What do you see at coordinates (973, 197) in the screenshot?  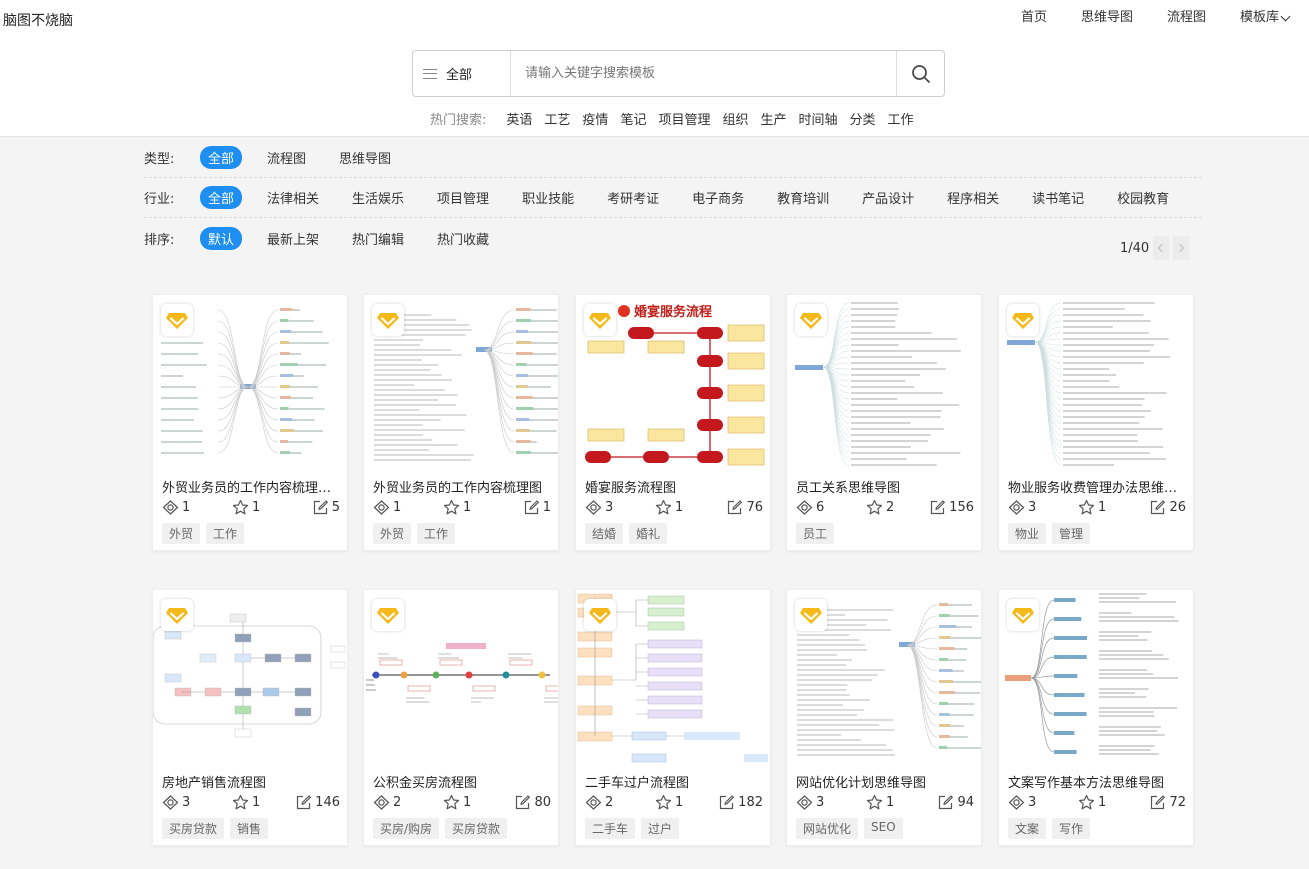 I see `filter-industry-option: 程序相关` at bounding box center [973, 197].